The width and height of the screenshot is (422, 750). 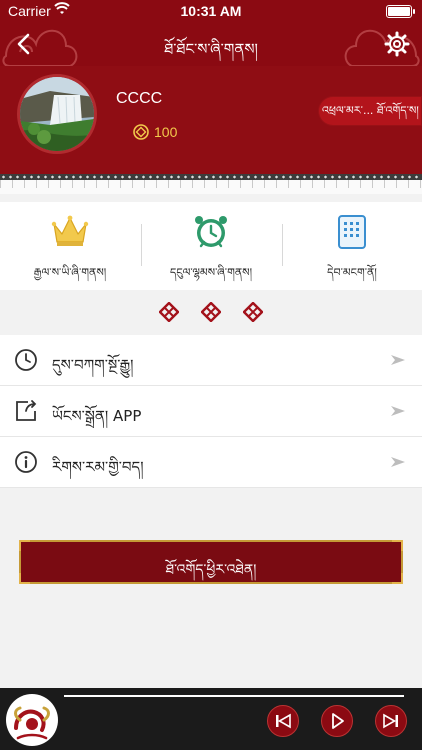 What do you see at coordinates (97, 416) in the screenshot?
I see `list-item-label: ཡོངས་སྒྲོན། APP` at bounding box center [97, 416].